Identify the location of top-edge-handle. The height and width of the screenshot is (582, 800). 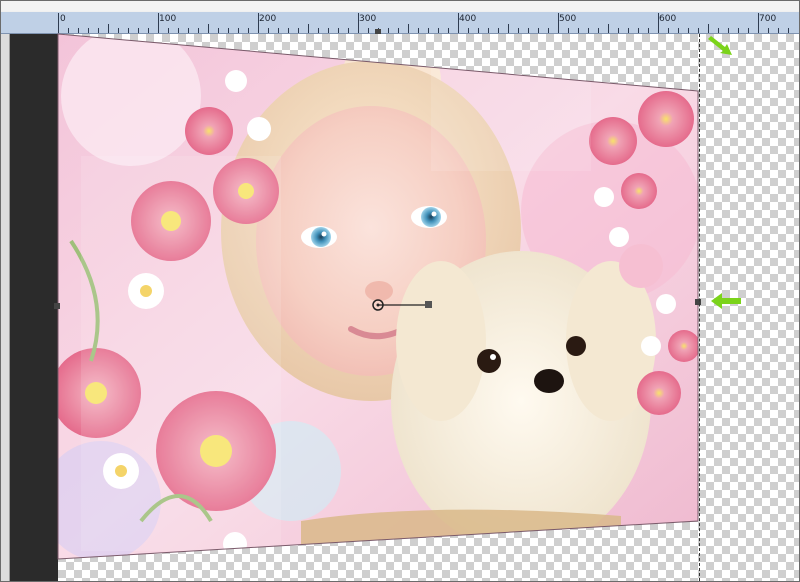
(378, 31).